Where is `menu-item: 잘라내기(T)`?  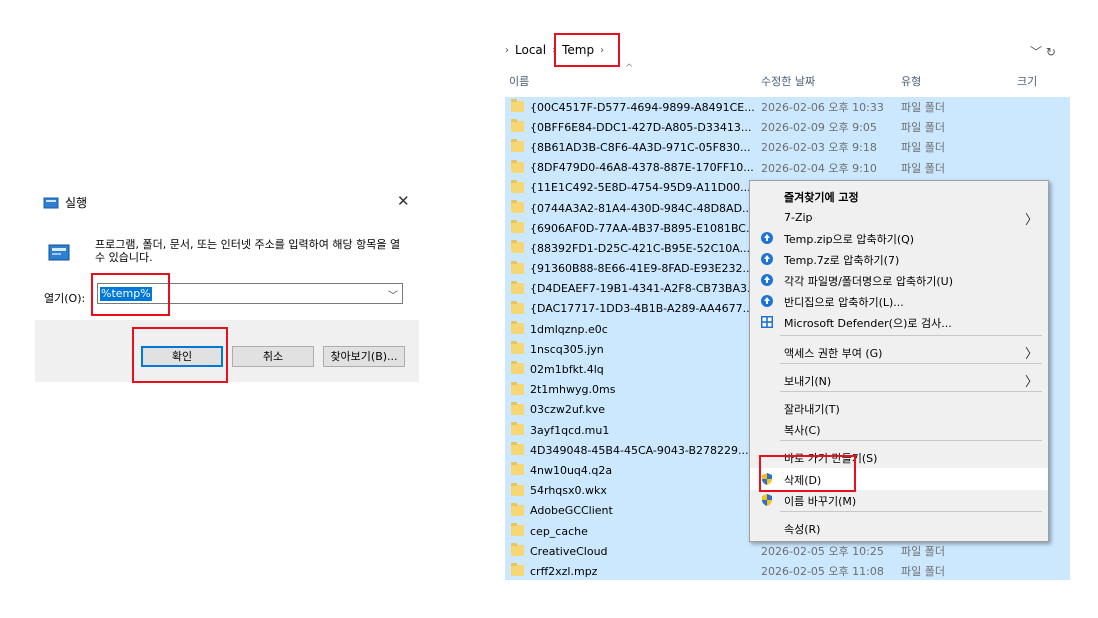 menu-item: 잘라내기(T) is located at coordinates (899, 408).